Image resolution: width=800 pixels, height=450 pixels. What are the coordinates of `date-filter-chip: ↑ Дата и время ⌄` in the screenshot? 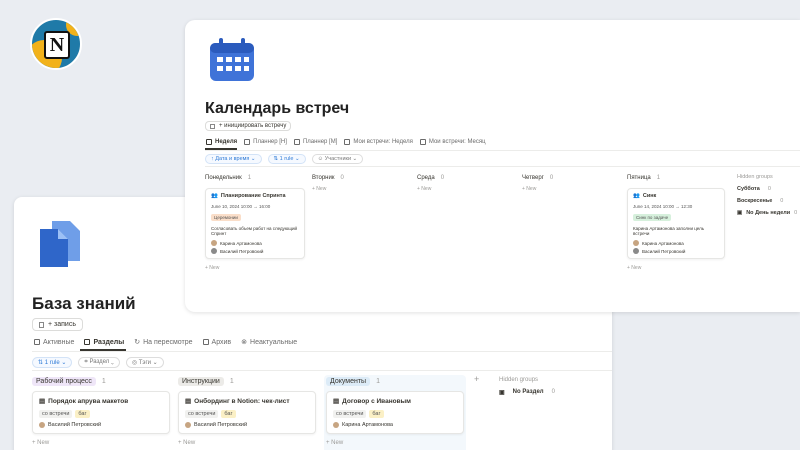 It's located at (233, 159).